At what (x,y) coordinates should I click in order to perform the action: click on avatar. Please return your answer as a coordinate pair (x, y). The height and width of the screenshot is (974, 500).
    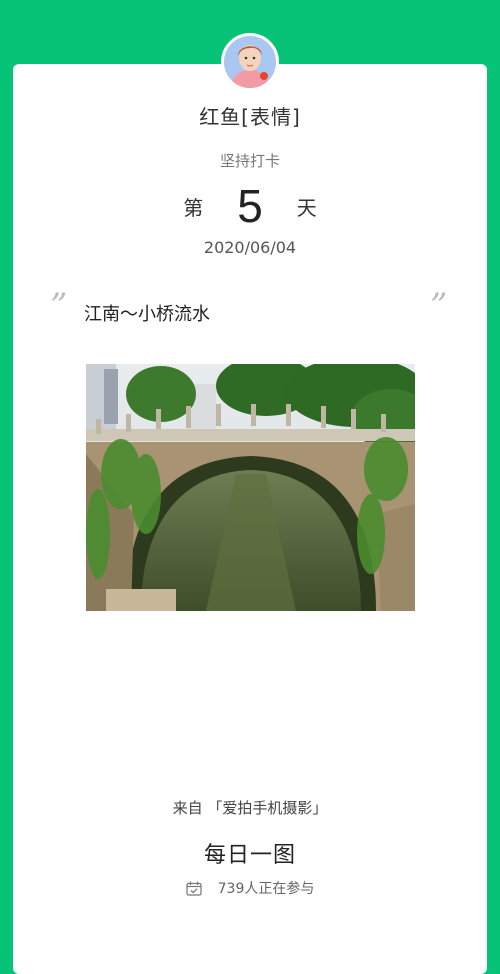
    Looking at the image, I should click on (250, 62).